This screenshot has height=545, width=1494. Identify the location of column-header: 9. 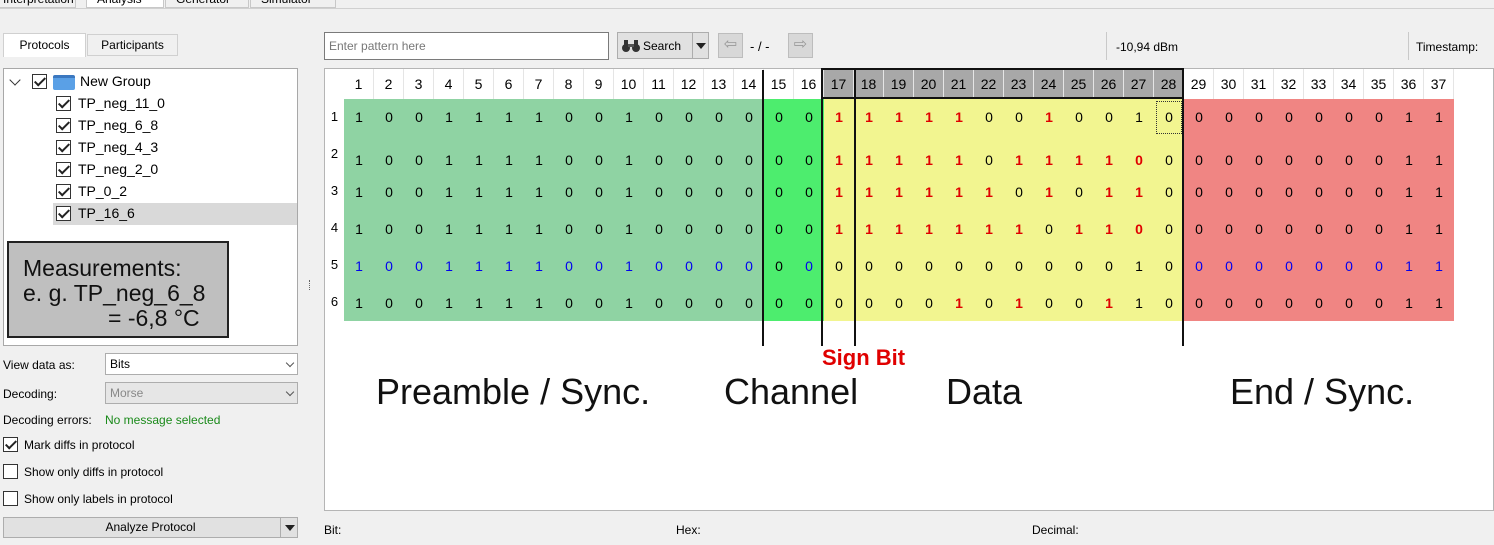
(599, 84).